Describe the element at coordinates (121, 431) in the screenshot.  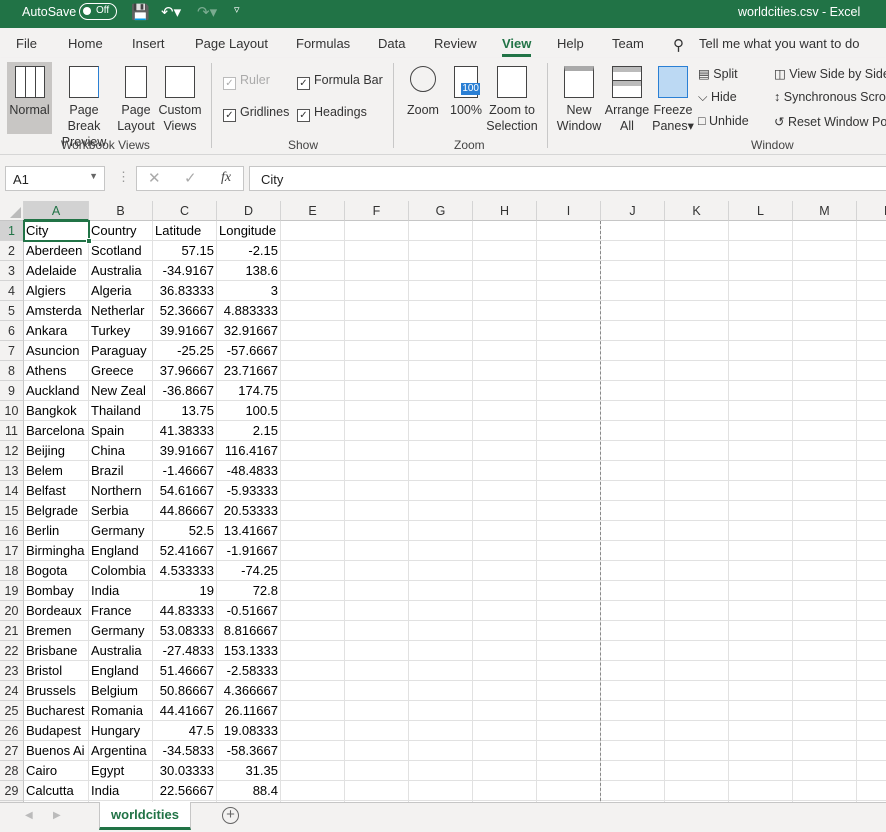
I see `cell: Spain` at that location.